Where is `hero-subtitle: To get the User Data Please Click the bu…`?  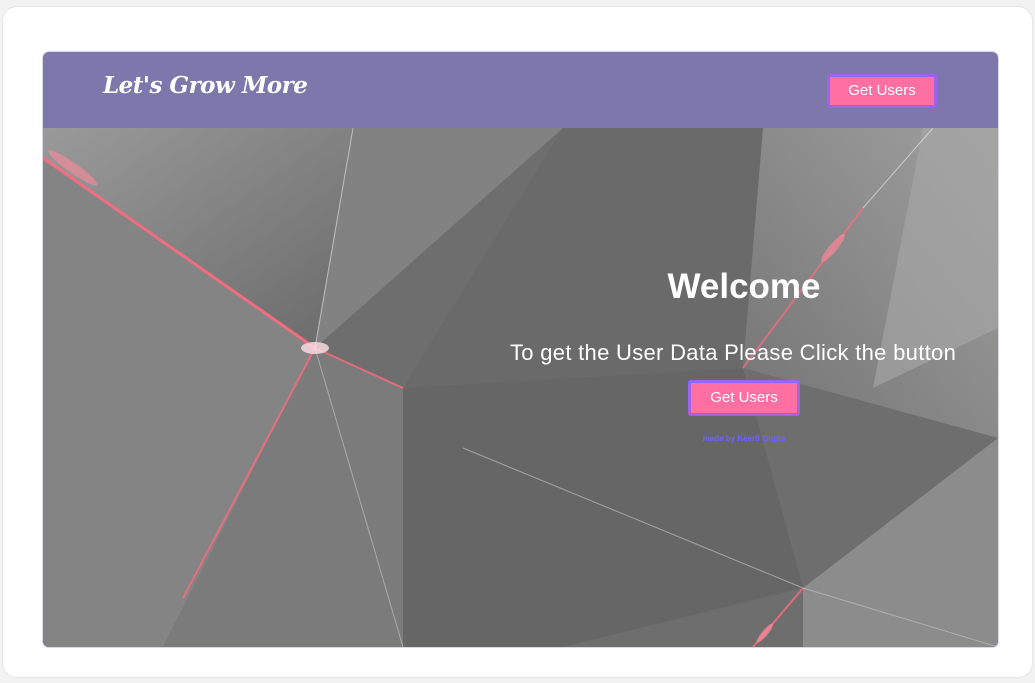
hero-subtitle: To get the User Data Please Click the bu… is located at coordinates (733, 352).